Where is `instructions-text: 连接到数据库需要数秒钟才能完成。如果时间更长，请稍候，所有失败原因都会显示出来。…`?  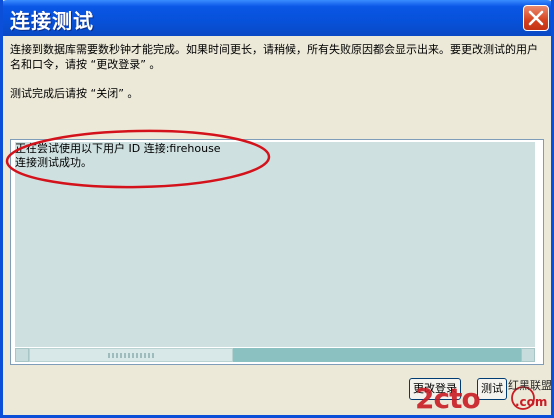
instructions-text: 连接到数据库需要数秒钟才能完成。如果时间更长，请稍候，所有失败原因都会显示出来。… is located at coordinates (274, 57).